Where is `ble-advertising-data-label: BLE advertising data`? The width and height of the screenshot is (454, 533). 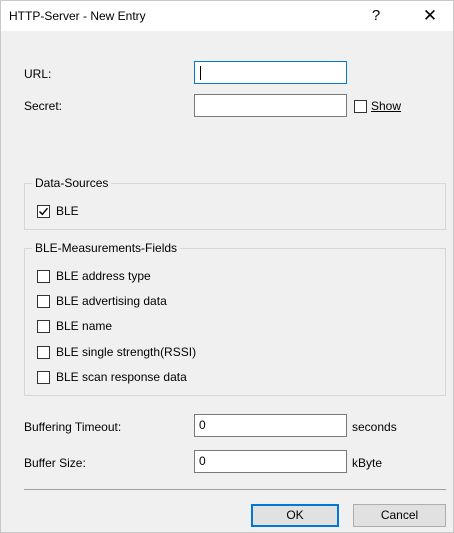 ble-advertising-data-label: BLE advertising data is located at coordinates (111, 301).